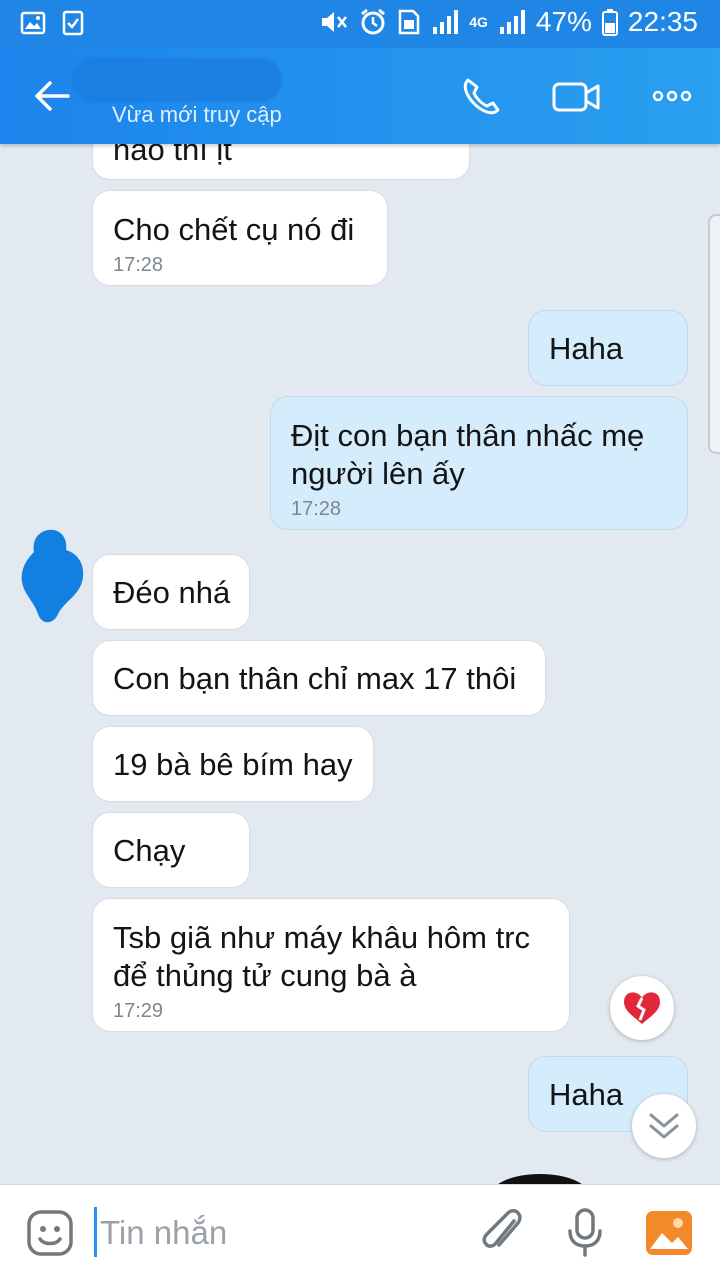  Describe the element at coordinates (586, 348) in the screenshot. I see `message-text: Haha` at that location.